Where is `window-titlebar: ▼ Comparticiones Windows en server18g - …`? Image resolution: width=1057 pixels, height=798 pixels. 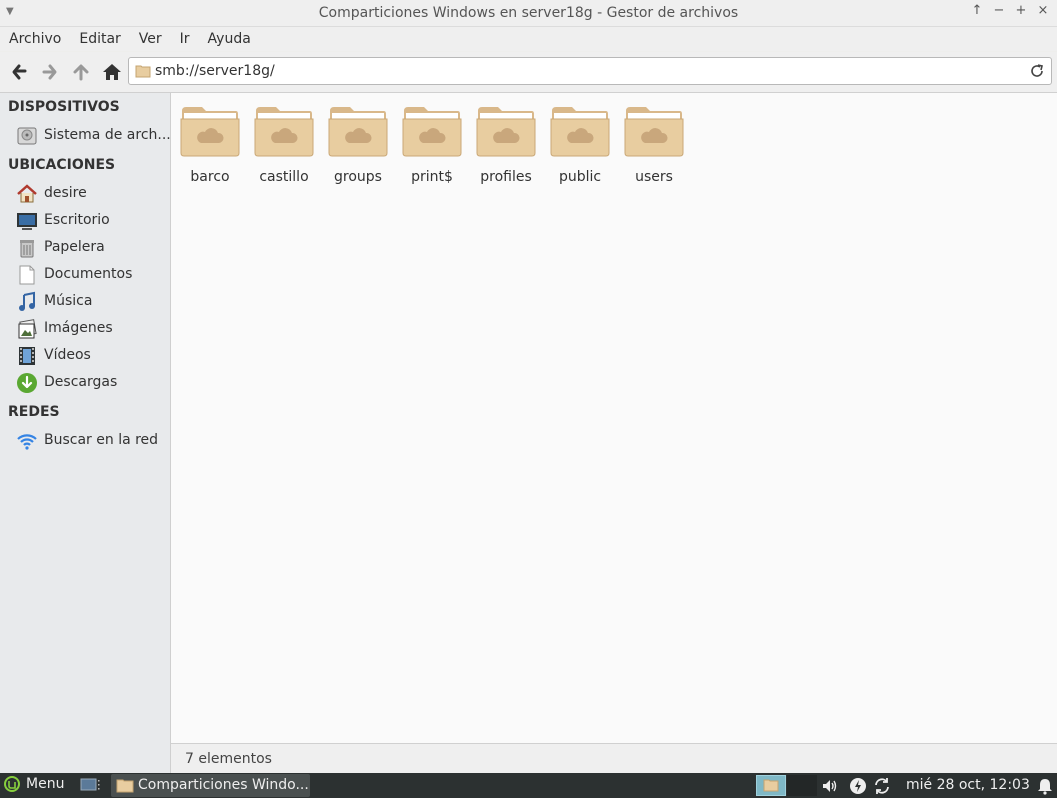
window-titlebar: ▼ Comparticiones Windows en server18g - … is located at coordinates (528, 13).